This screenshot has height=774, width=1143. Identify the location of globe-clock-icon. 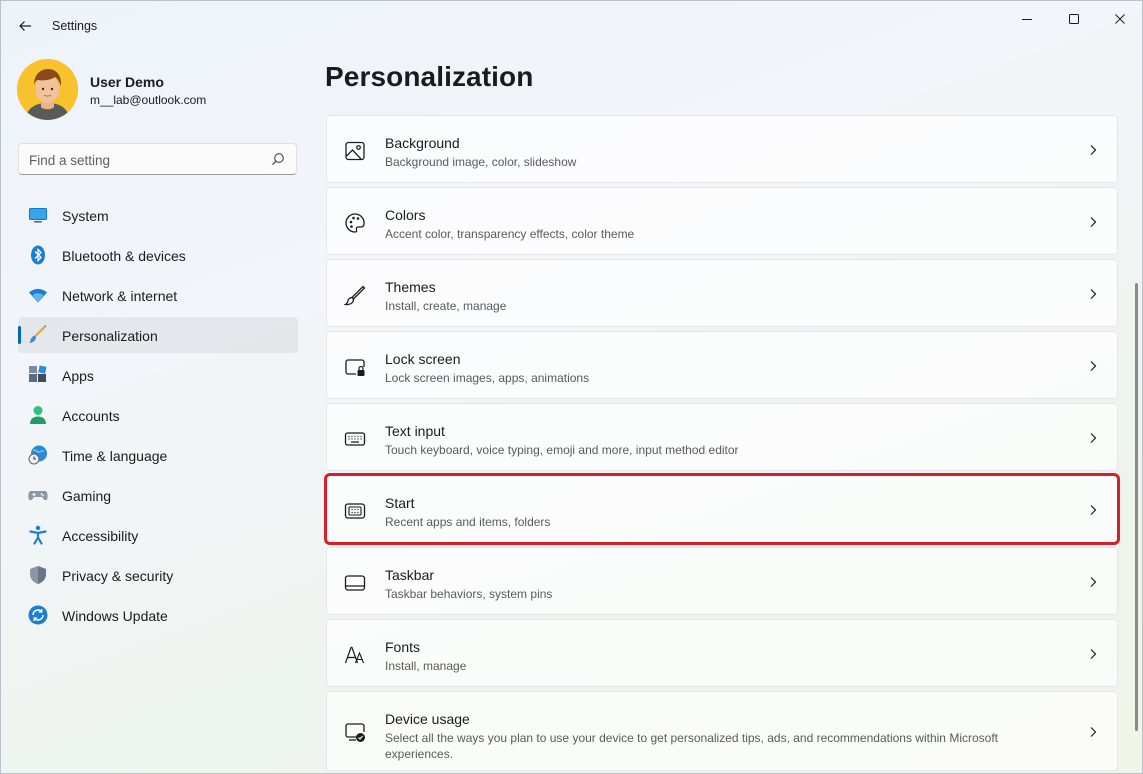
(37, 455).